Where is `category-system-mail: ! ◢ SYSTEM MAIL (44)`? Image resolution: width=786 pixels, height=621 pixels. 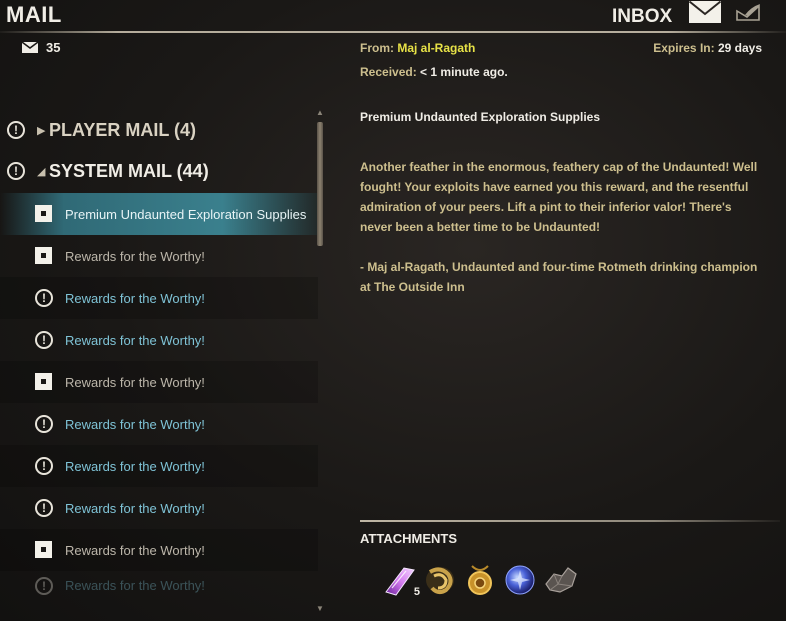
category-system-mail: ! ◢ SYSTEM MAIL (44) is located at coordinates (159, 171).